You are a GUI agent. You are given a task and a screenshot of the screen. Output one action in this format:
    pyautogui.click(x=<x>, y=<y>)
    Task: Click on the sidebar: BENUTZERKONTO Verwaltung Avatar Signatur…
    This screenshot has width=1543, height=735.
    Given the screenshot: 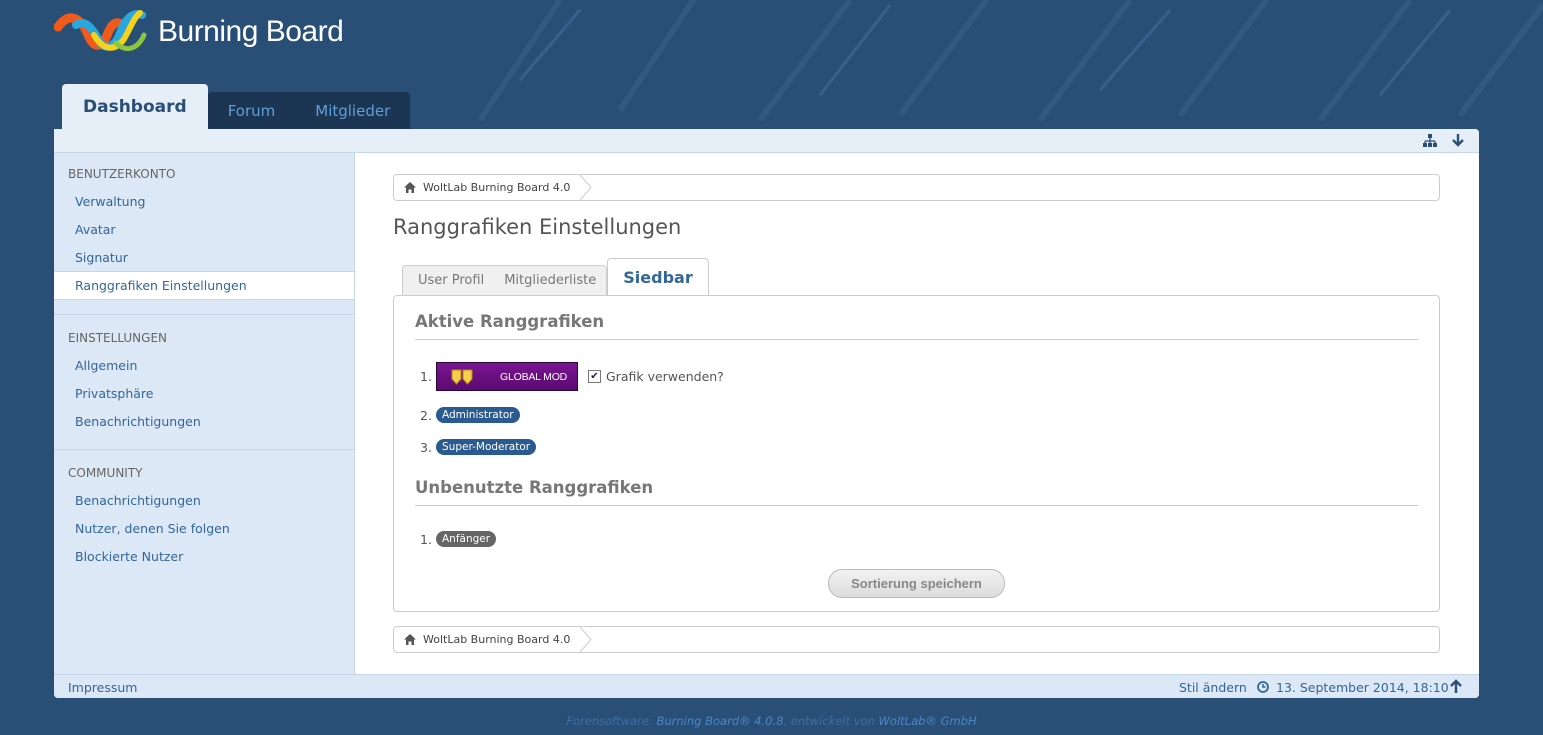 What is the action you would take?
    pyautogui.click(x=204, y=413)
    